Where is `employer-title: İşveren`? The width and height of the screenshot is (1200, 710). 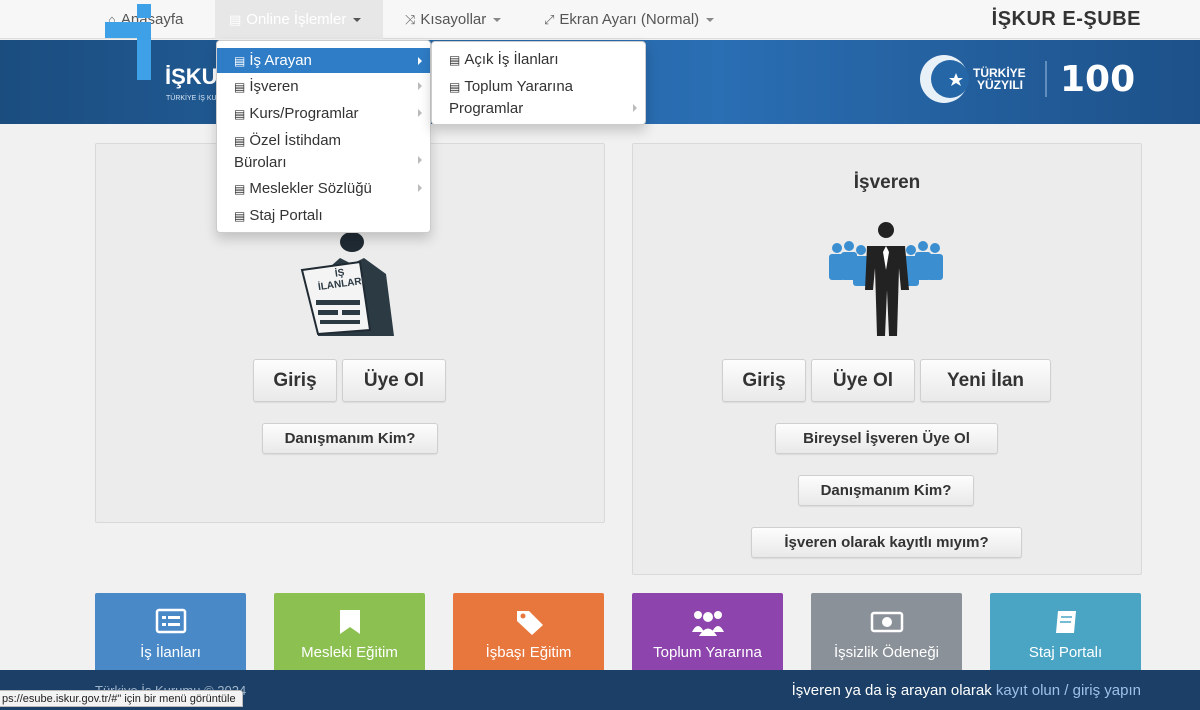 employer-title: İşveren is located at coordinates (887, 182).